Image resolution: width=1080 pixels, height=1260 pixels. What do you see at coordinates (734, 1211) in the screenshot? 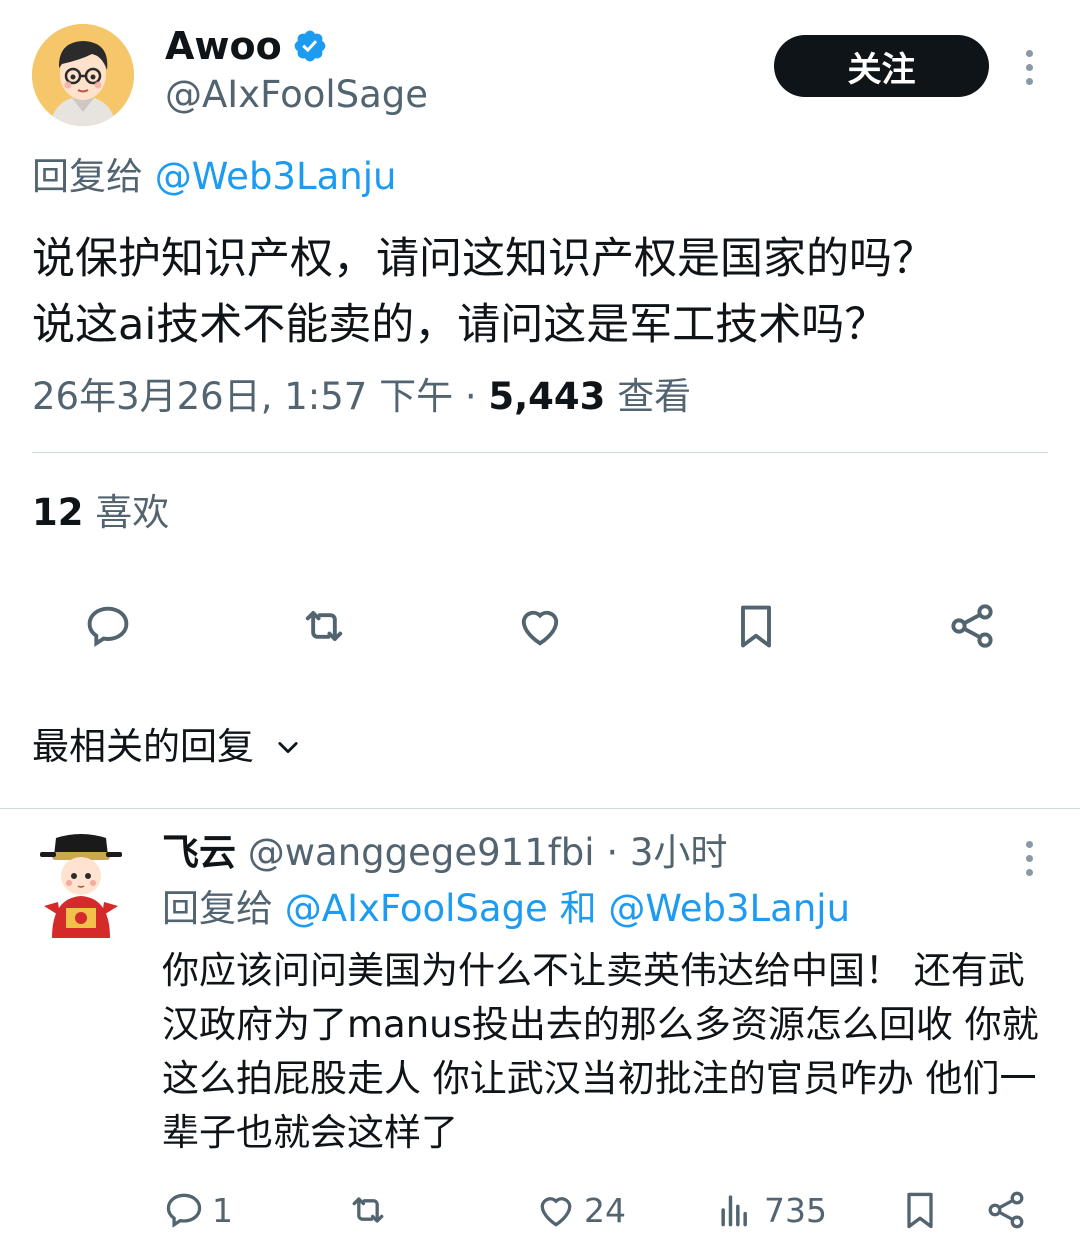
I see `analytics-icon` at bounding box center [734, 1211].